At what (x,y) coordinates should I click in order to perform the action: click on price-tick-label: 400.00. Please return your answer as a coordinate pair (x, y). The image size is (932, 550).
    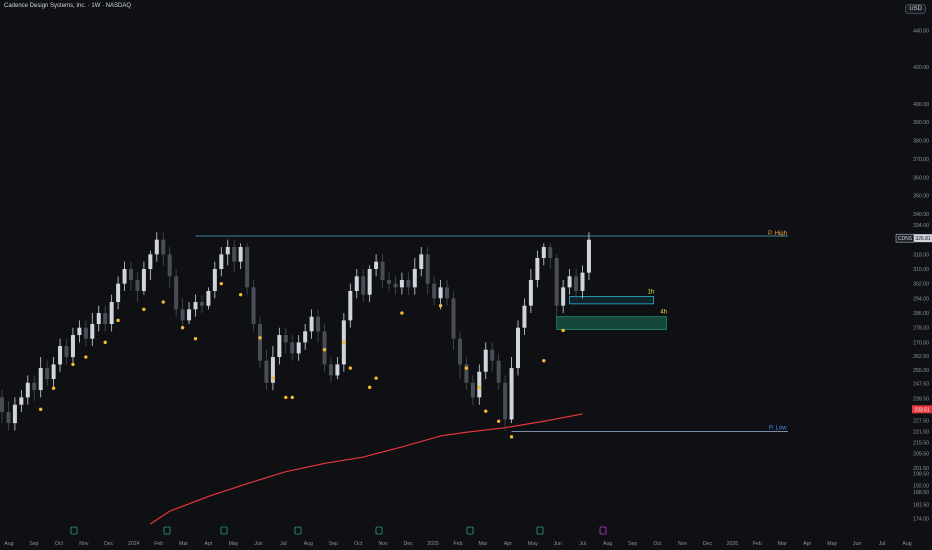
    Looking at the image, I should click on (921, 105).